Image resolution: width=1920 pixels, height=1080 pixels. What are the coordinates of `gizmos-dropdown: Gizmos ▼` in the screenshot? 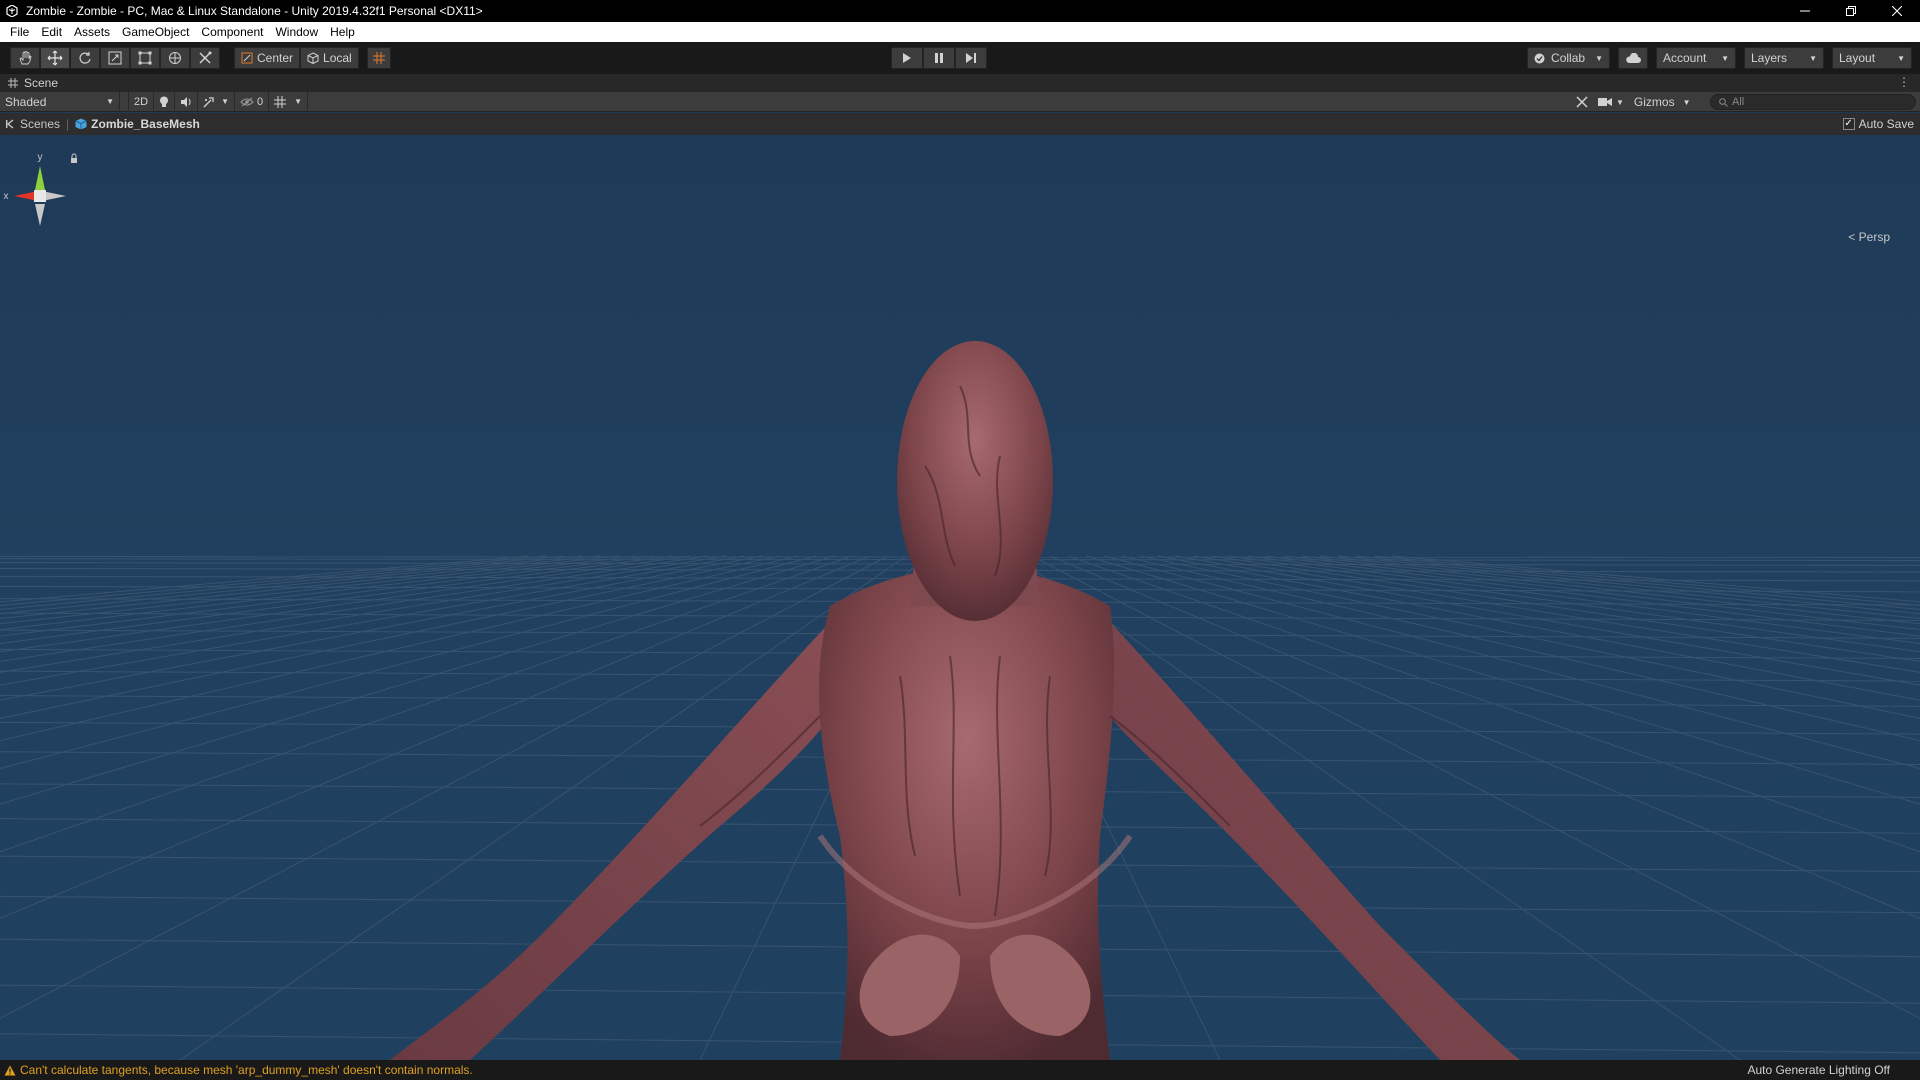 It's located at (1662, 102).